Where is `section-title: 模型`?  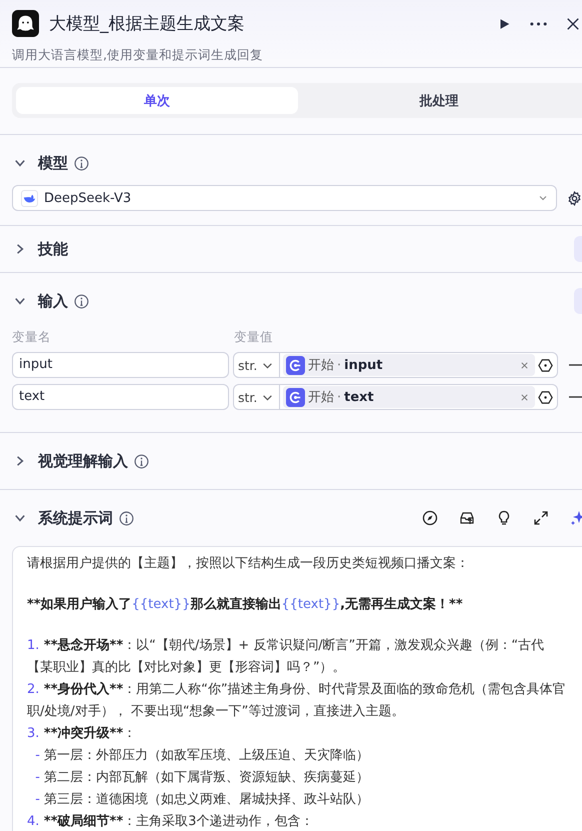 section-title: 模型 is located at coordinates (53, 163).